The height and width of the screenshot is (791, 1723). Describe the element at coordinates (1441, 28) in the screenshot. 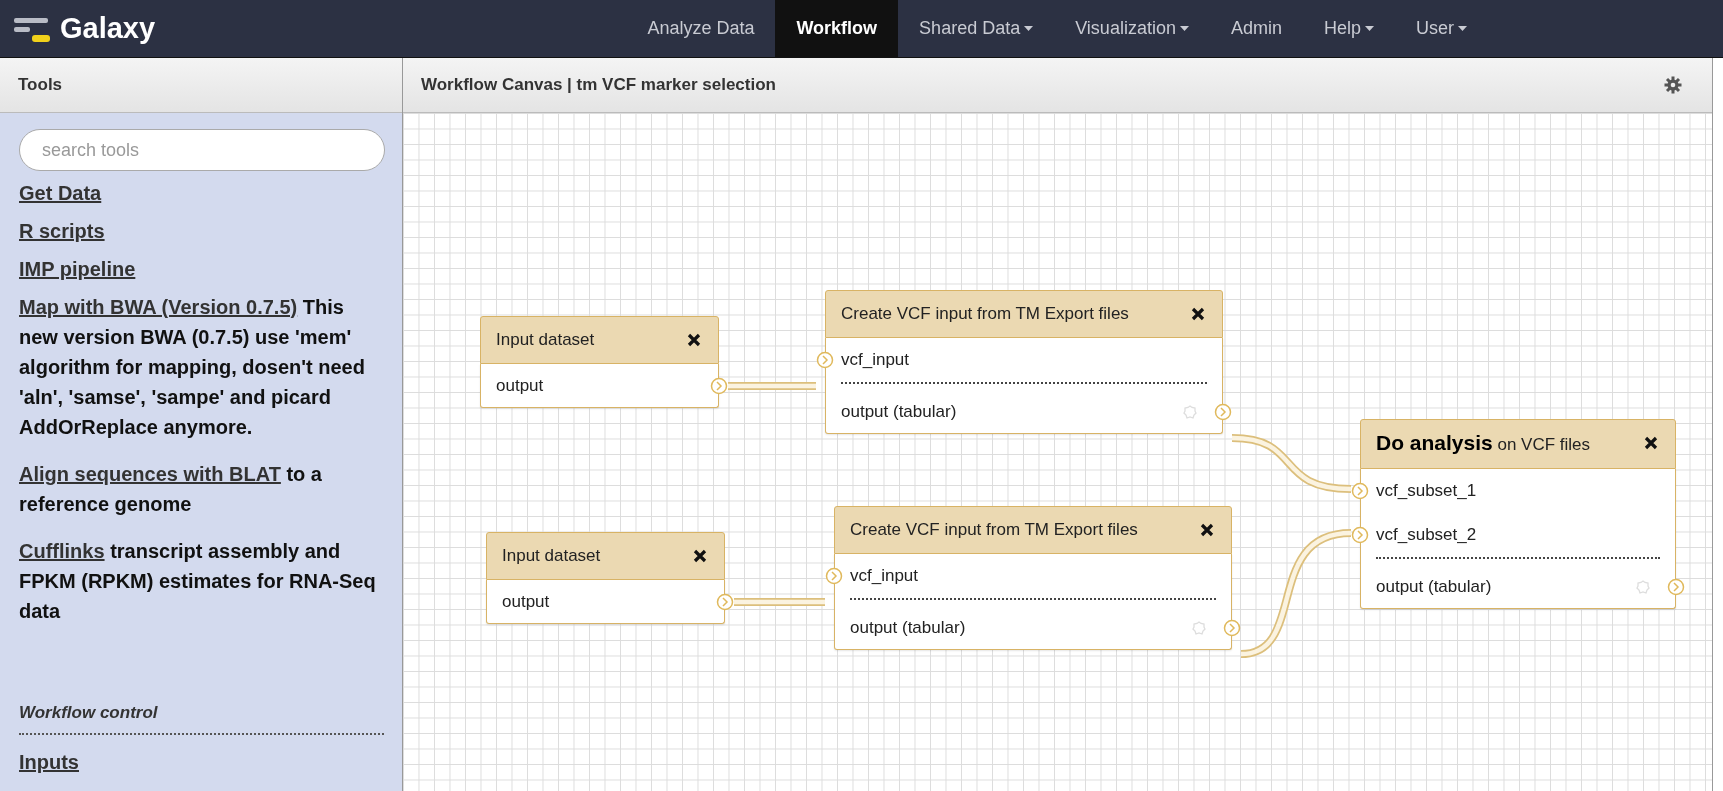

I see `nav-tab: User` at that location.